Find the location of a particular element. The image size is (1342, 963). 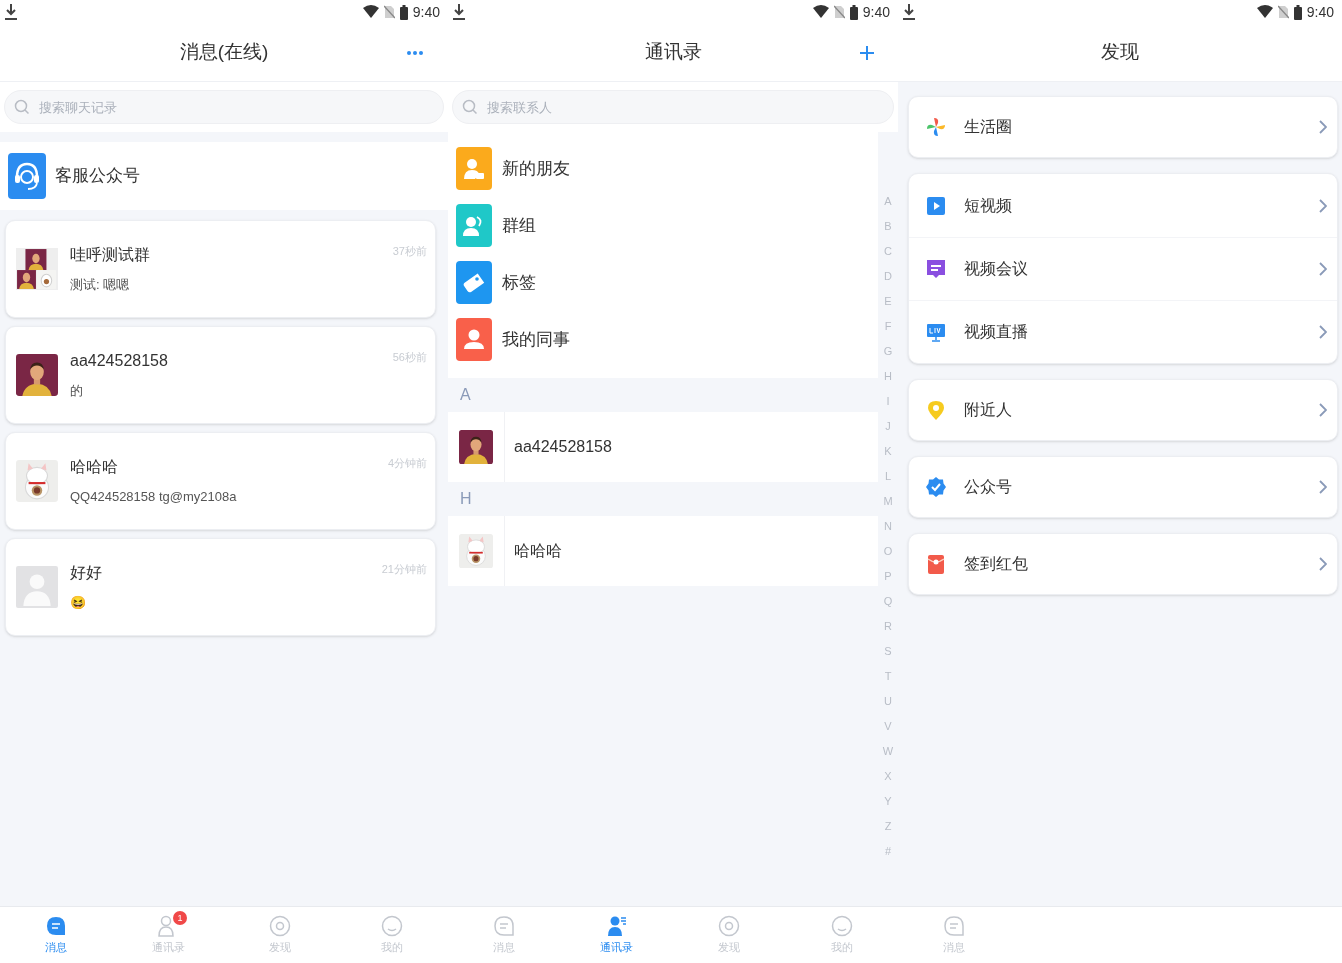

index-letter: J is located at coordinates (888, 426).